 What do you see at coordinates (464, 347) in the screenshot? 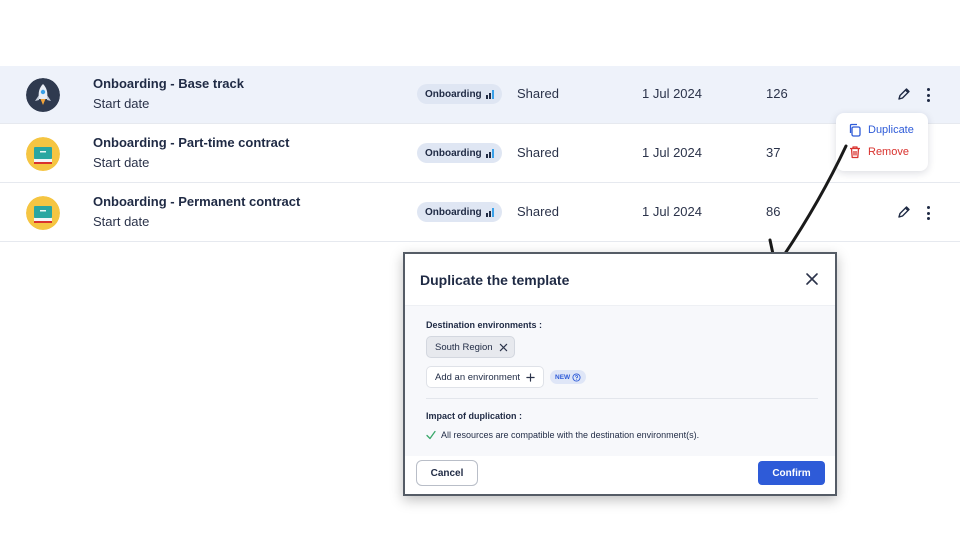
I see `environment-chip-label: South Region` at bounding box center [464, 347].